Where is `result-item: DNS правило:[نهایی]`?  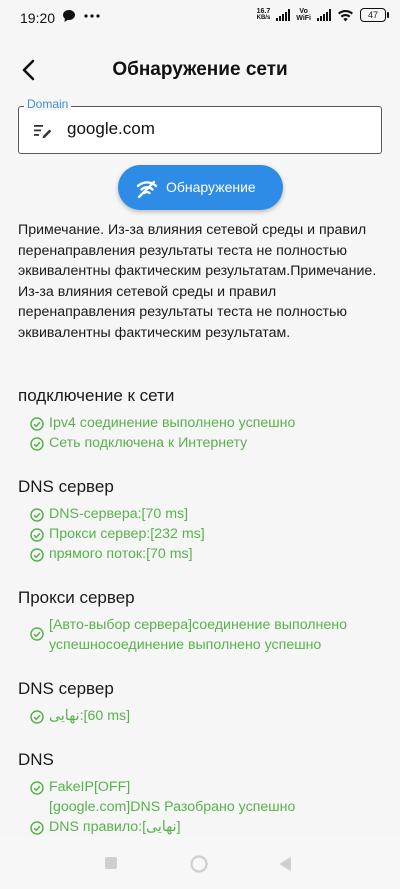
result-item: DNS правило:[نهایی] is located at coordinates (115, 827).